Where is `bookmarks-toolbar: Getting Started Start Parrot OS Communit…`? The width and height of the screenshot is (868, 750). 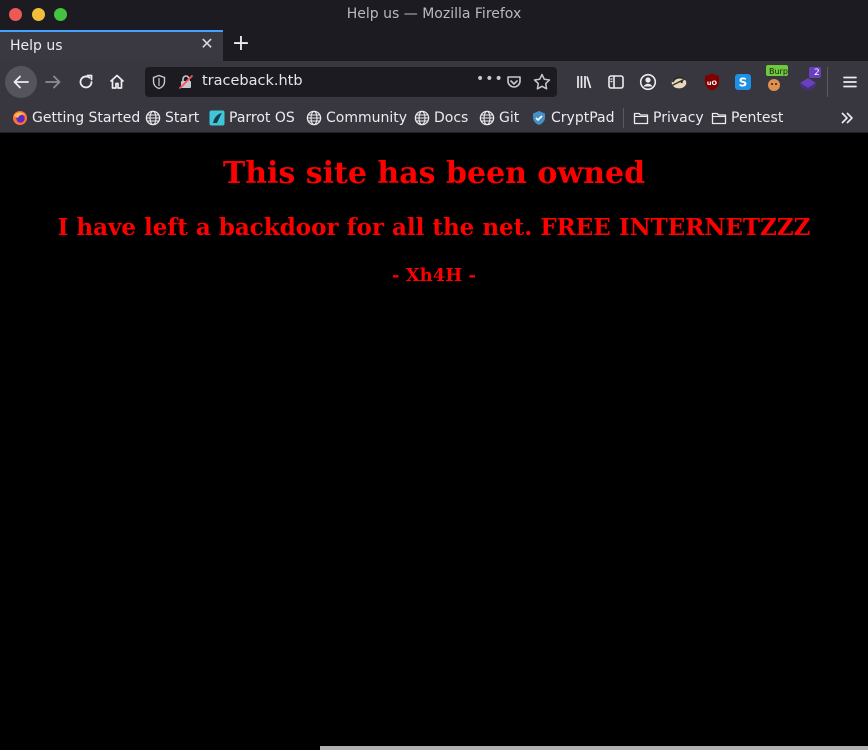 bookmarks-toolbar: Getting Started Start Parrot OS Communit… is located at coordinates (434, 117).